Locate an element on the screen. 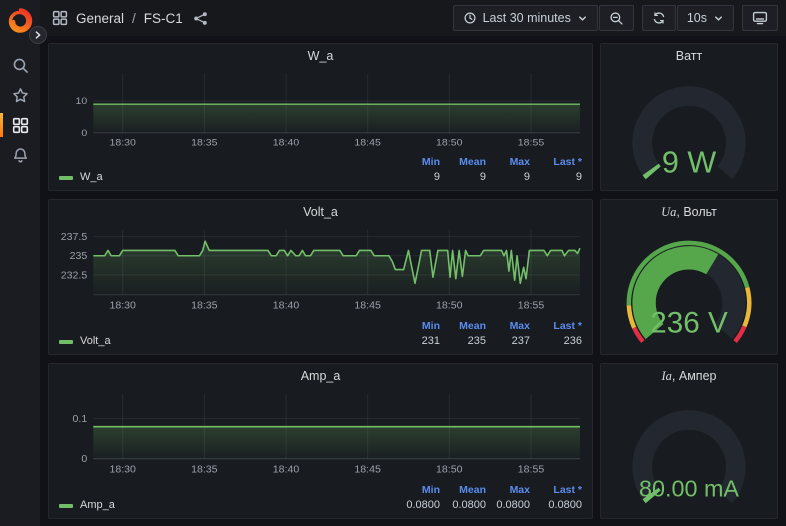 The image size is (786, 526). stat-min: 231 is located at coordinates (430, 341).